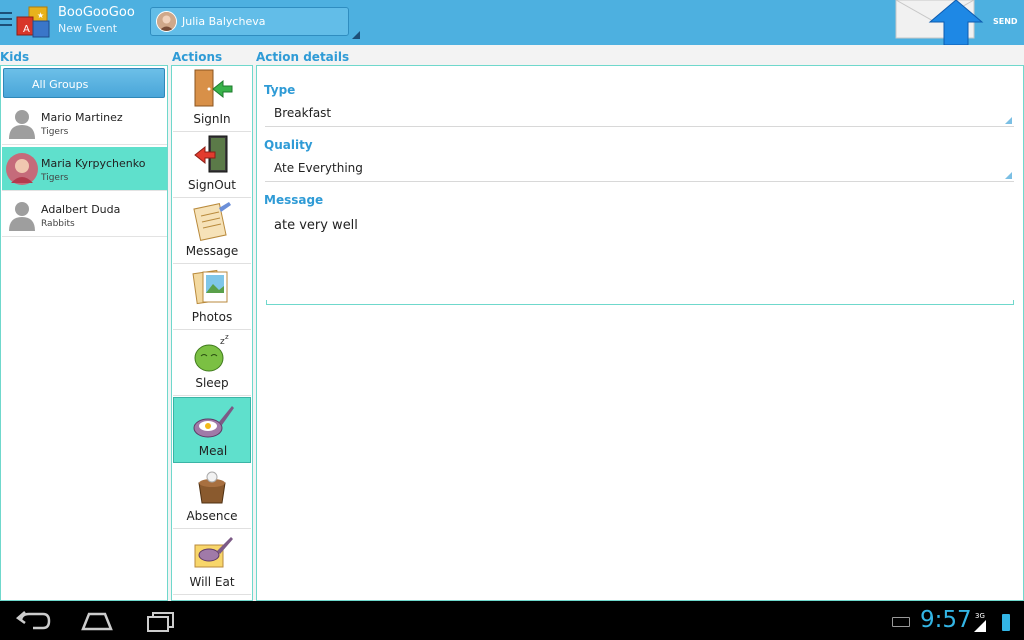  What do you see at coordinates (1006, 622) in the screenshot?
I see `battery-icon` at bounding box center [1006, 622].